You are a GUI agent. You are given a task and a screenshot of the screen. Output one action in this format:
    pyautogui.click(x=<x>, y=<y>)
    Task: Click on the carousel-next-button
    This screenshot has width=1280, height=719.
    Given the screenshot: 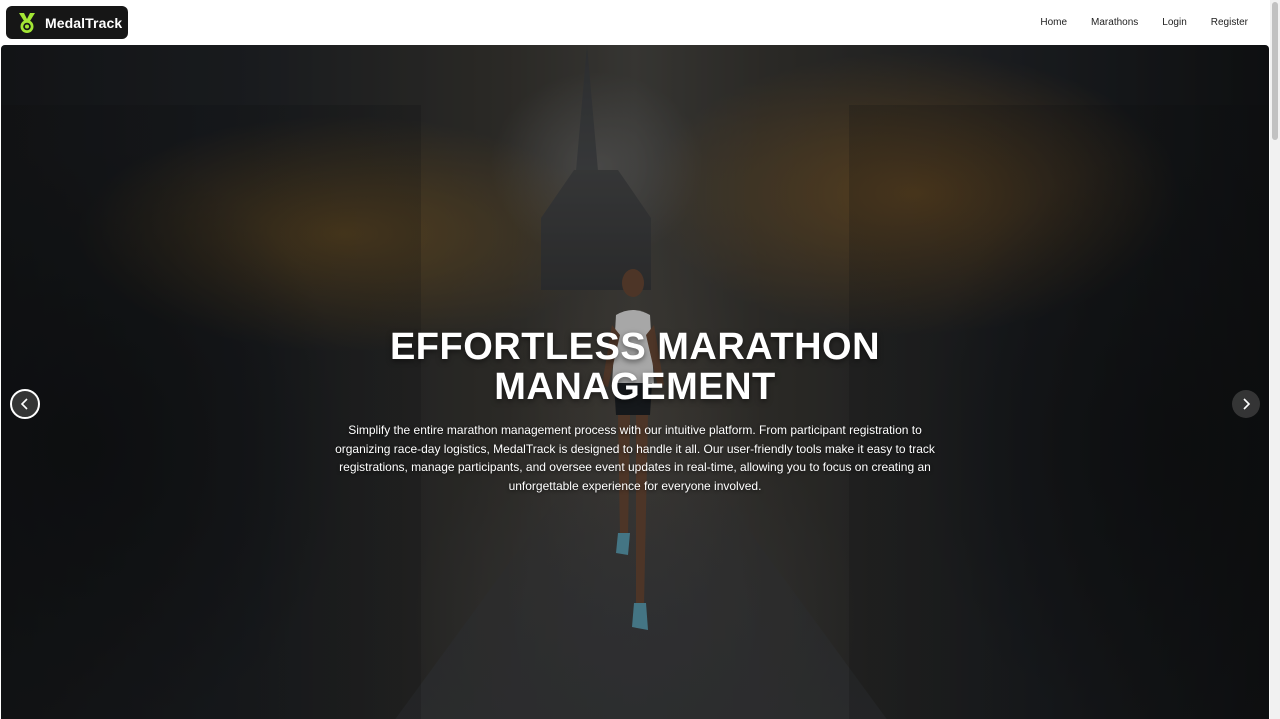 What is the action you would take?
    pyautogui.click(x=1246, y=404)
    